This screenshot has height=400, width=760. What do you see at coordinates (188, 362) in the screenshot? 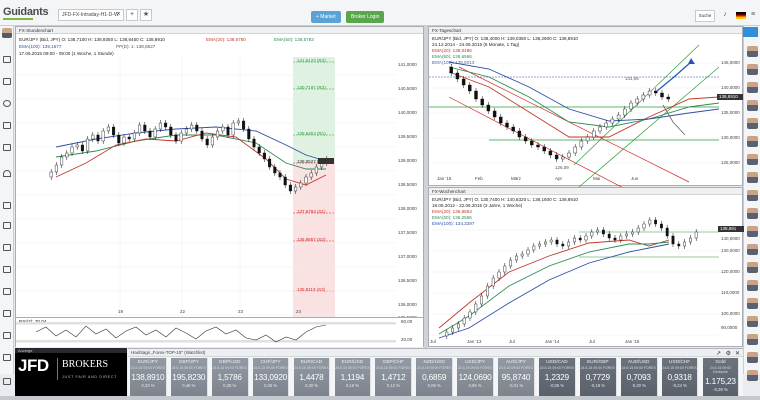
I see `ticker-name: GBP/JPY` at bounding box center [188, 362].